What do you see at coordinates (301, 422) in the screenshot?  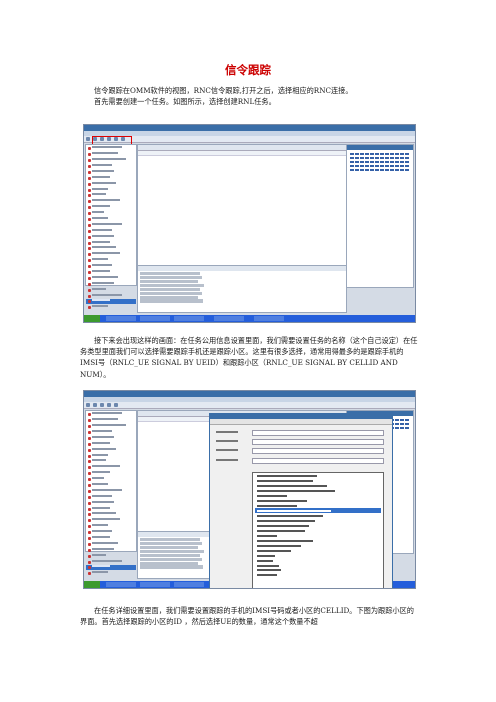 I see `dialog-tabs` at bounding box center [301, 422].